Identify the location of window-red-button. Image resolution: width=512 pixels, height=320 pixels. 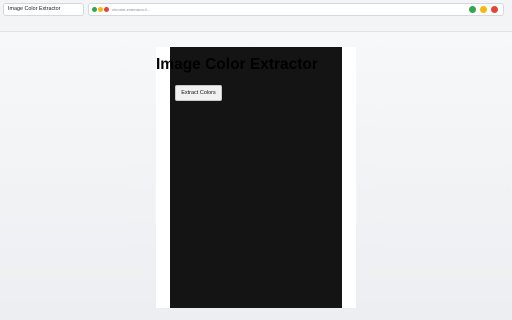
(494, 9).